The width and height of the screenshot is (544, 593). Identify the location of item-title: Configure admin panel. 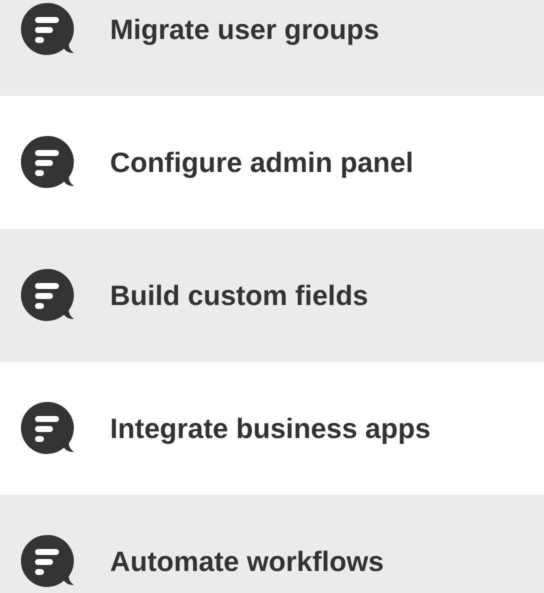
(262, 163).